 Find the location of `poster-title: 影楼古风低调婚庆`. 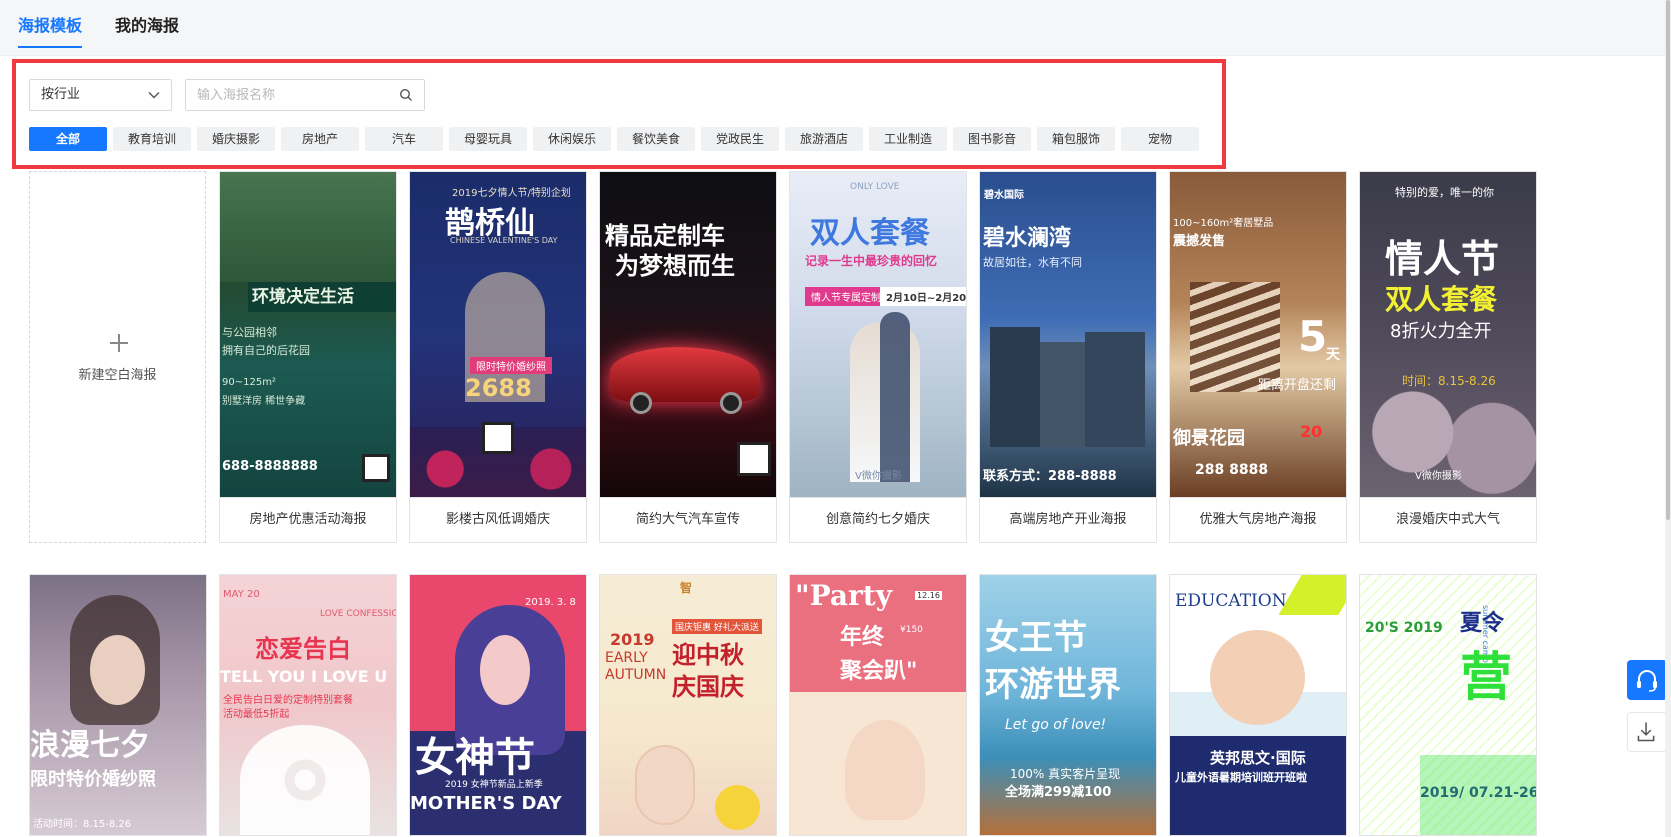

poster-title: 影楼古风低调婚庆 is located at coordinates (498, 519).